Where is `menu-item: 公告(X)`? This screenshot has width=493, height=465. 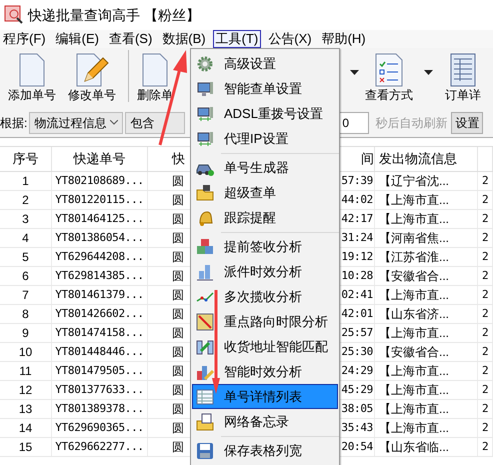 menu-item: 公告(X) is located at coordinates (290, 39).